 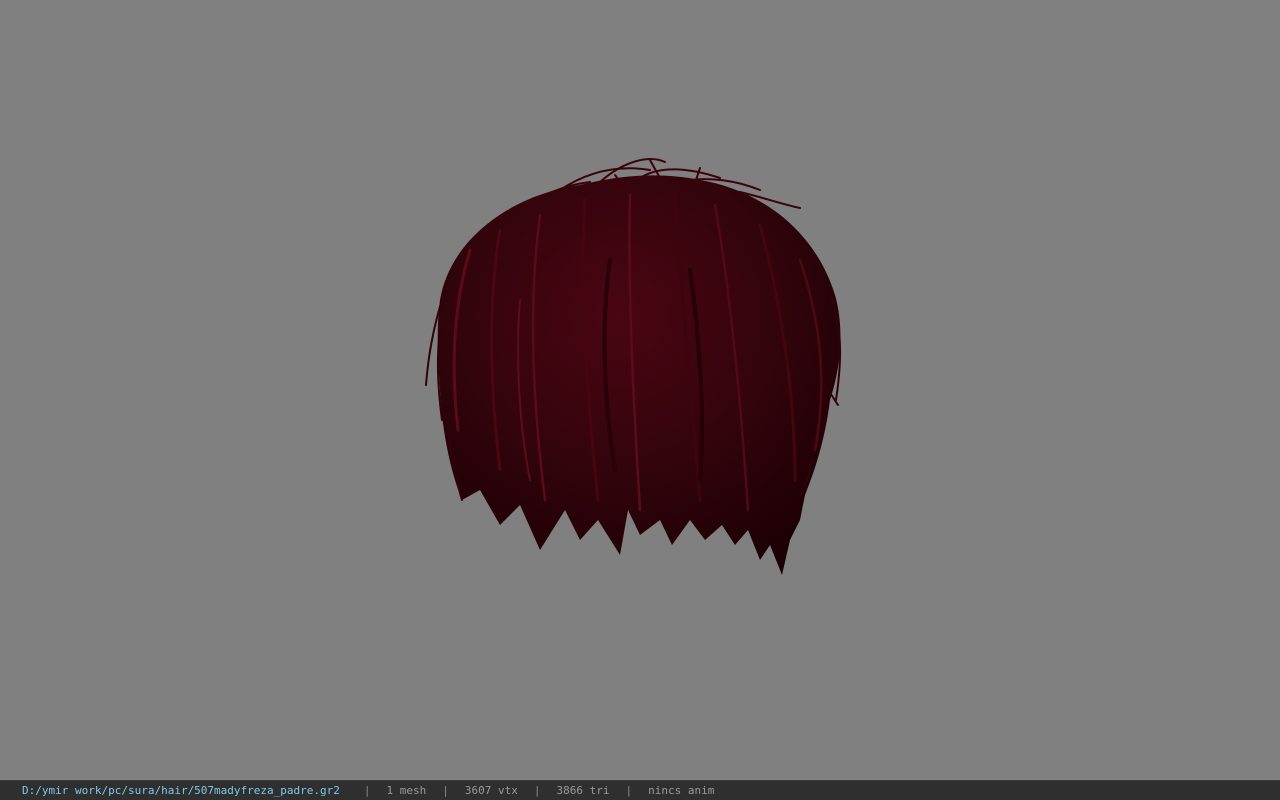 I want to click on animation-status-label: nincs anim, so click(x=681, y=790).